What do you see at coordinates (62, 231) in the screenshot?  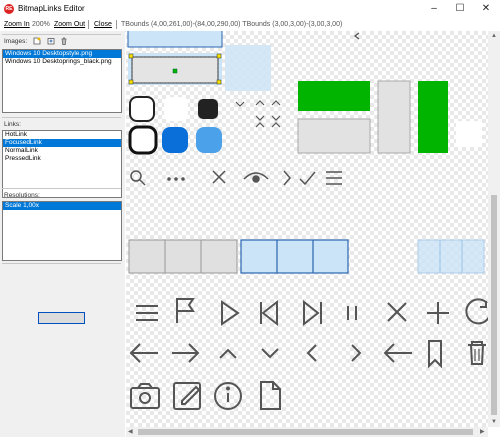 I see `resolutions-list: Scale 1,00x` at bounding box center [62, 231].